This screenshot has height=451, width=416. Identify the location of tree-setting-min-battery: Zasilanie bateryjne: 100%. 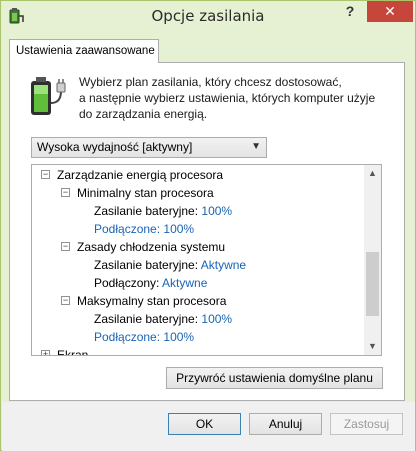
(163, 211).